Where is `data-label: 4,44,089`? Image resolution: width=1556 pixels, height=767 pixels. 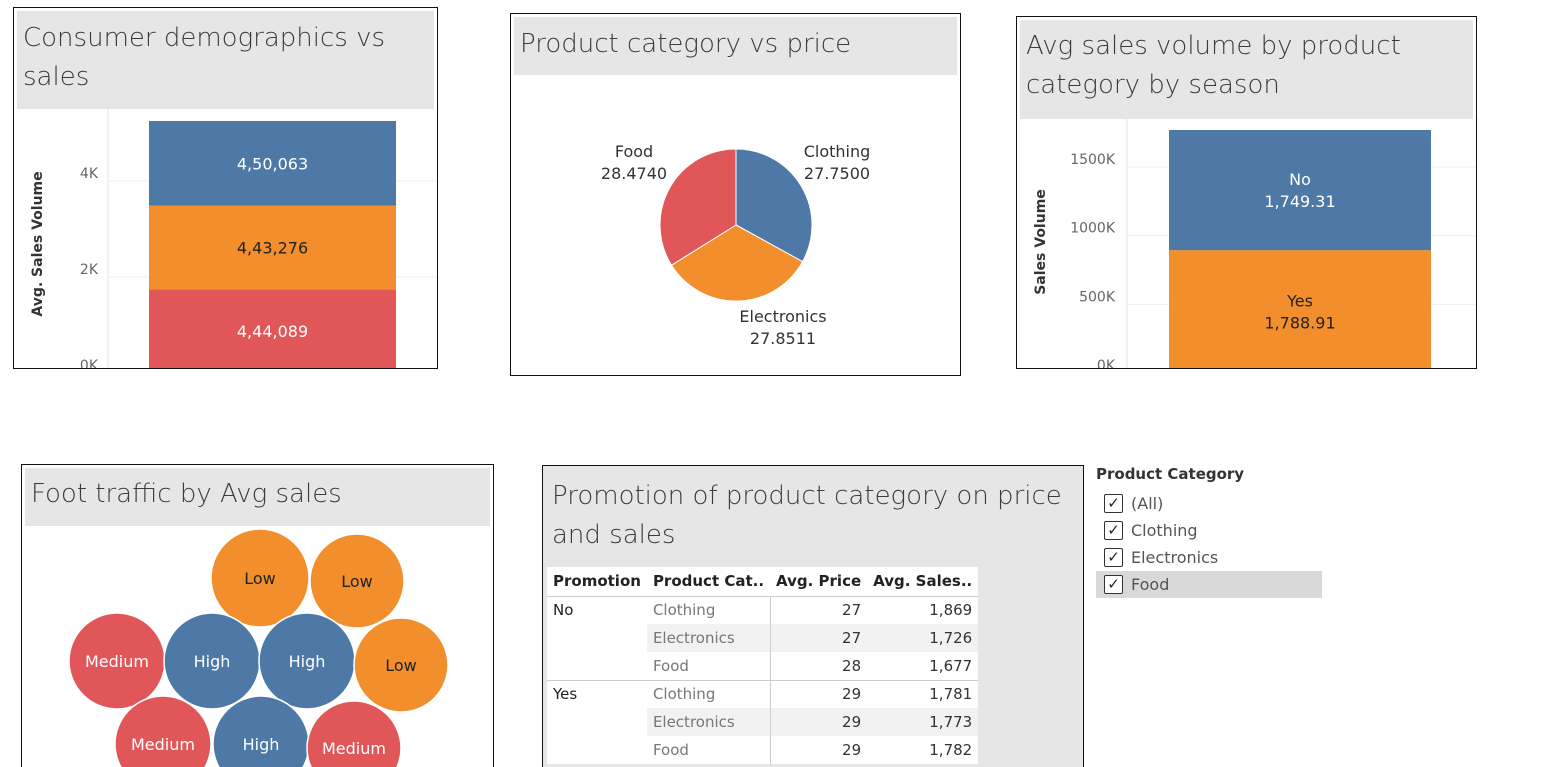
data-label: 4,44,089 is located at coordinates (272, 331).